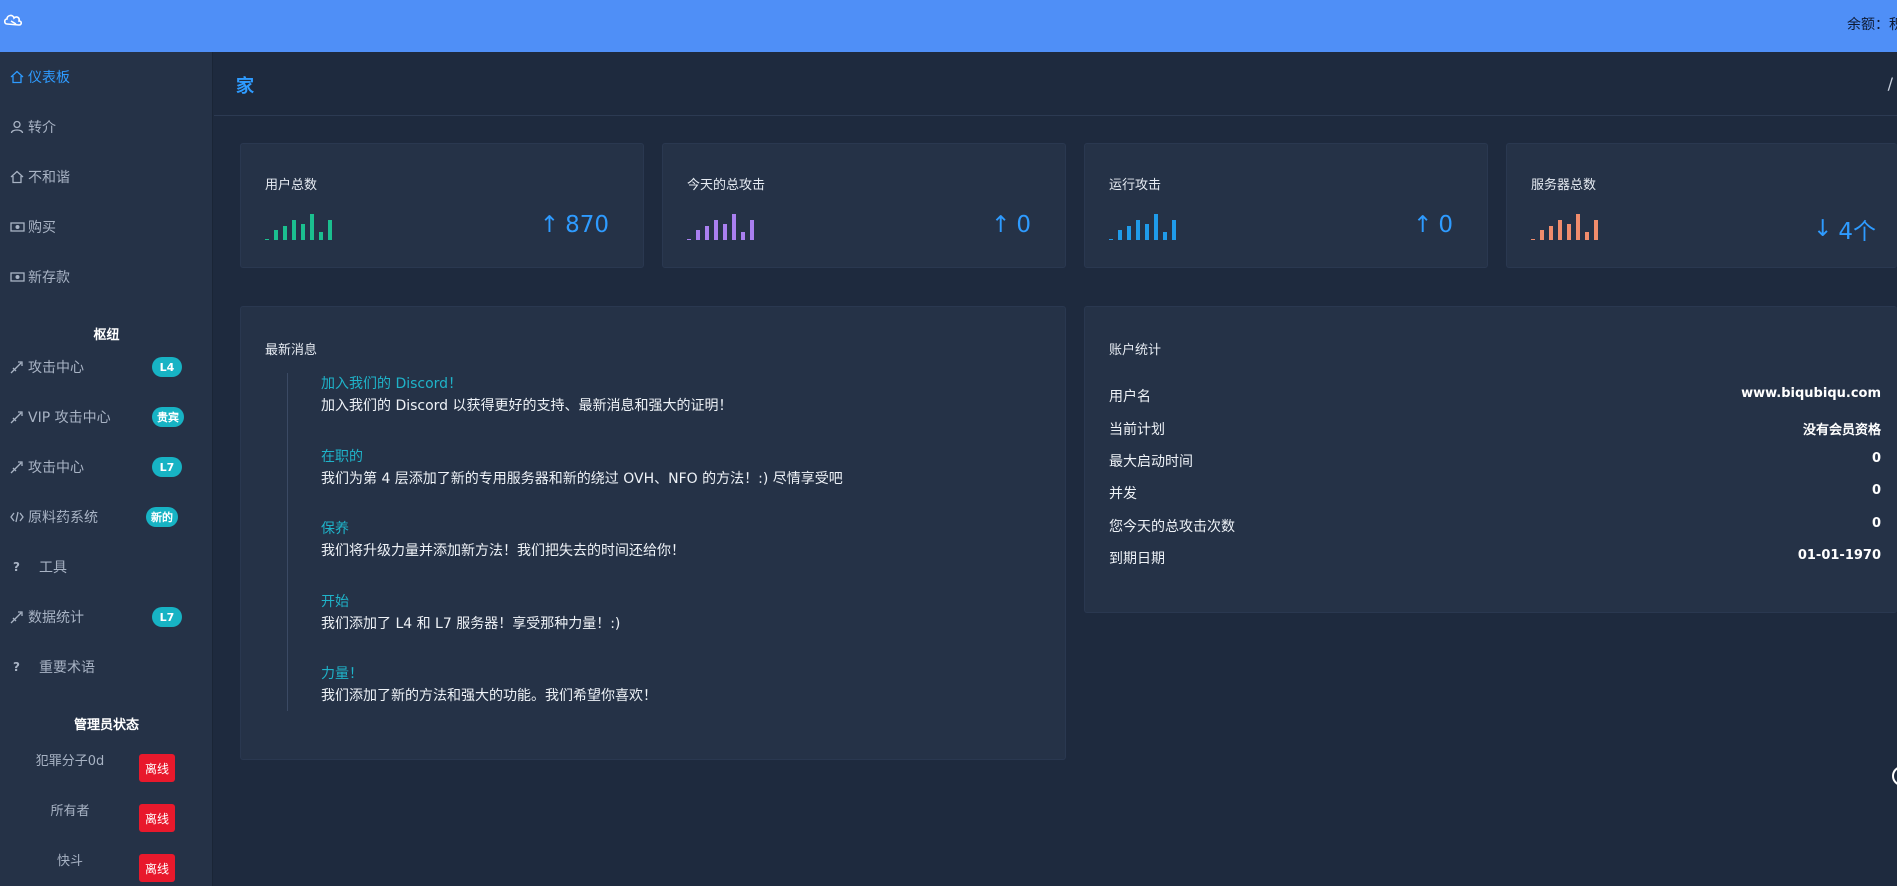 The width and height of the screenshot is (1897, 886). What do you see at coordinates (442, 205) in the screenshot?
I see `stat-card-total-users: 用户总数 ↑ 870` at bounding box center [442, 205].